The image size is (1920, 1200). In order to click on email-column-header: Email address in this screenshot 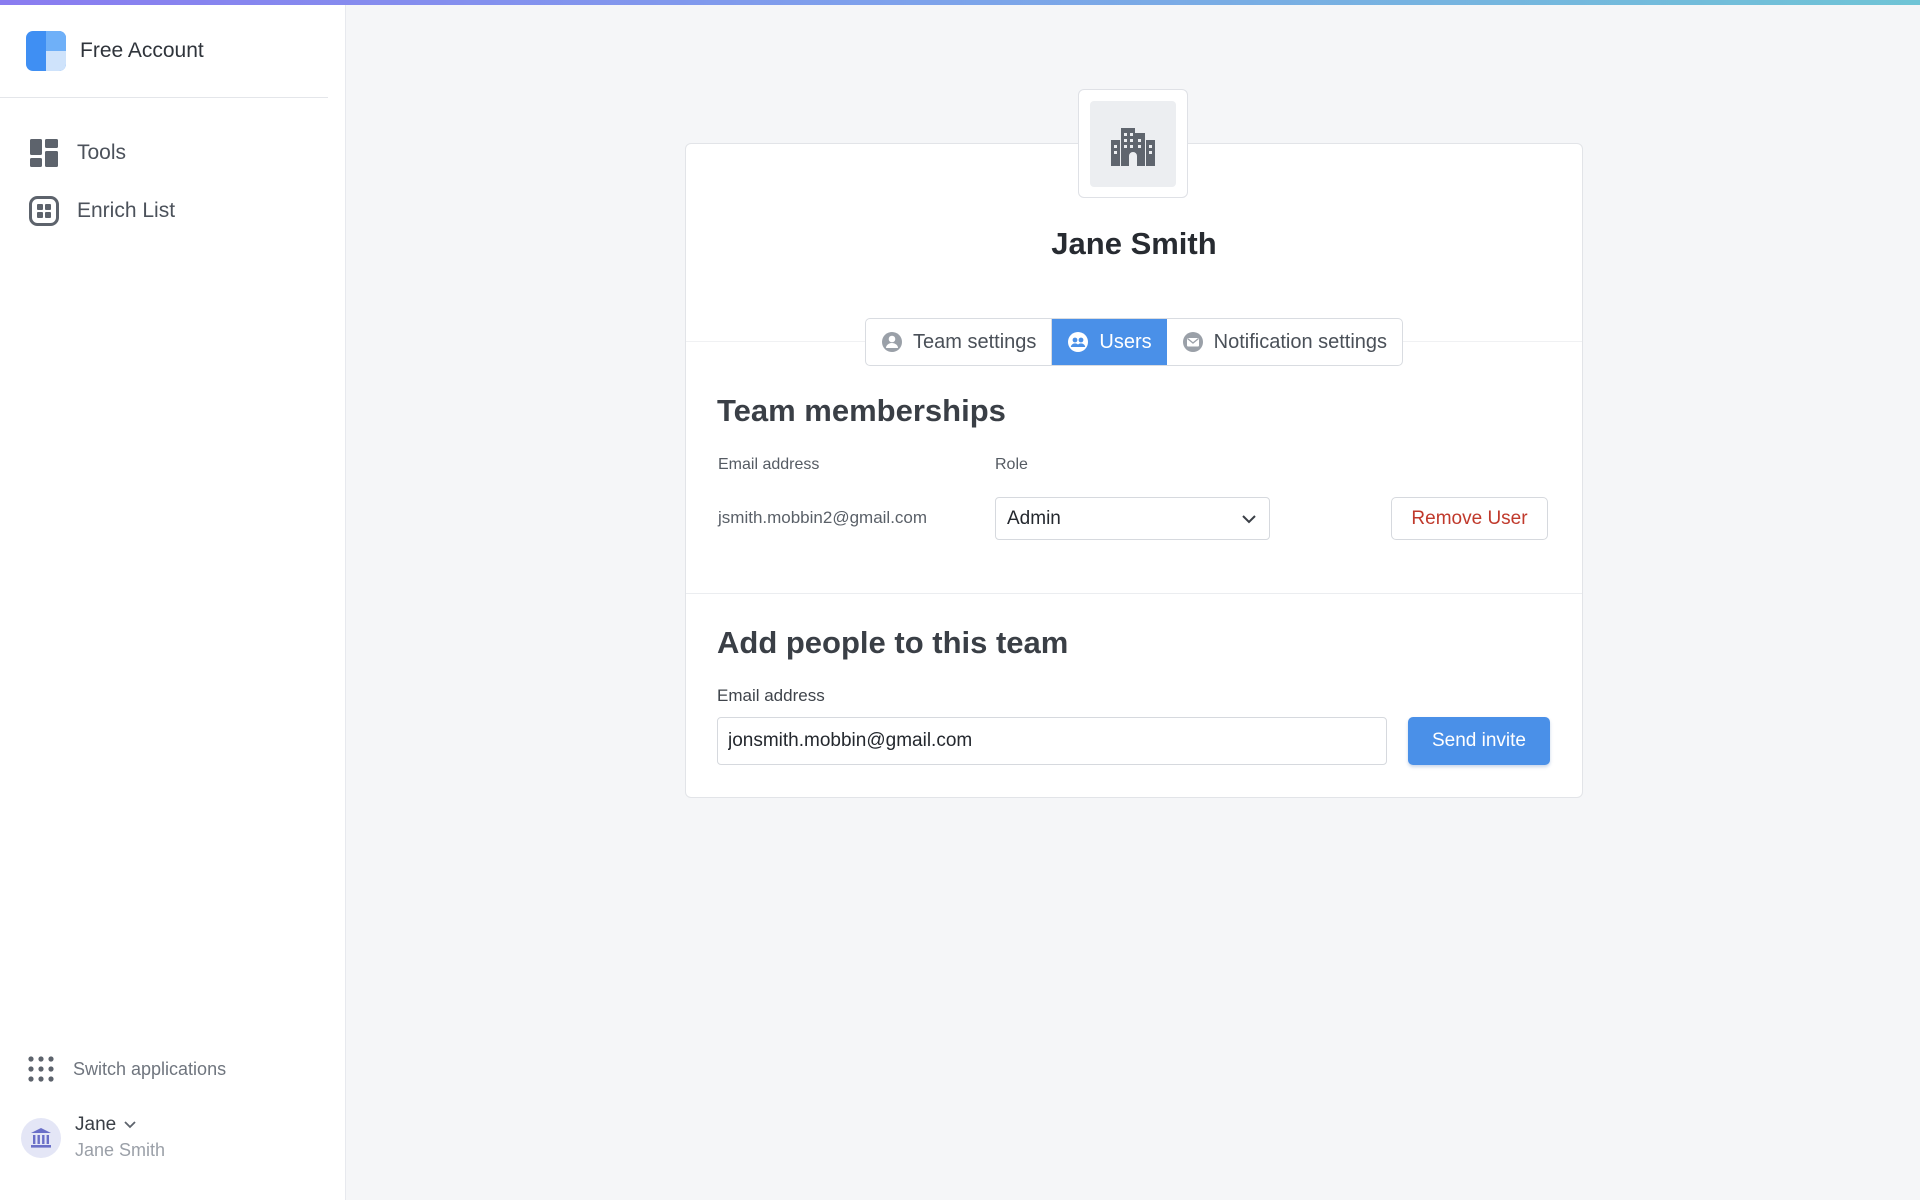, I will do `click(769, 464)`.